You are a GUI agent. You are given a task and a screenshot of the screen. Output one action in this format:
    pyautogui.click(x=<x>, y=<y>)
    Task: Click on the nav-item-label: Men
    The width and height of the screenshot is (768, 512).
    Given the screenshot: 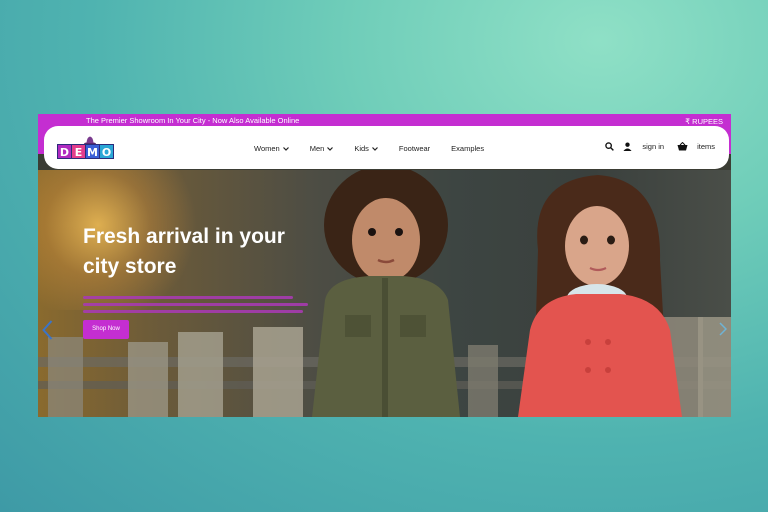 What is the action you would take?
    pyautogui.click(x=317, y=148)
    